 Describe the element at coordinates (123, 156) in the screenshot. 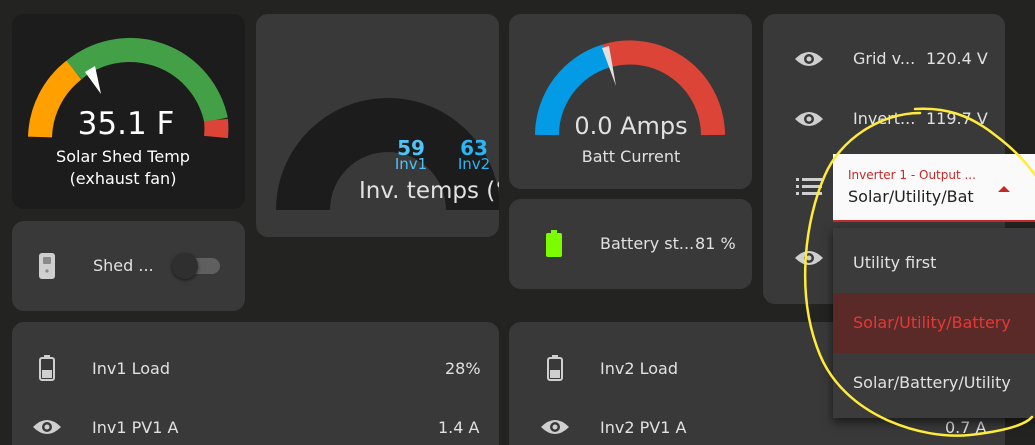

I see `solar-shed-temp-name: Solar Shed Temp` at that location.